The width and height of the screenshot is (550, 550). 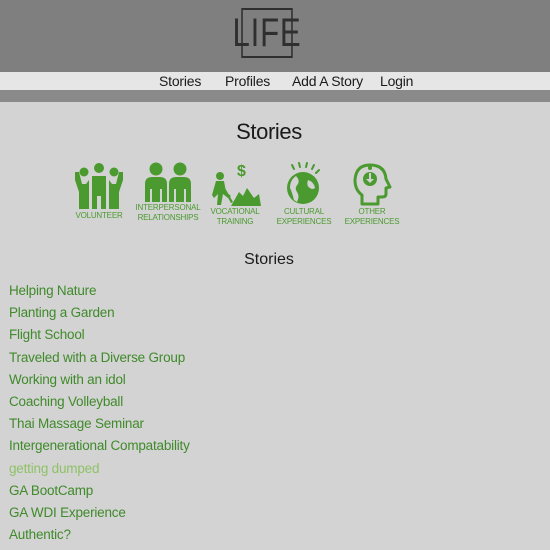 I want to click on story-link: Thai Massage Seminar, so click(x=99, y=427).